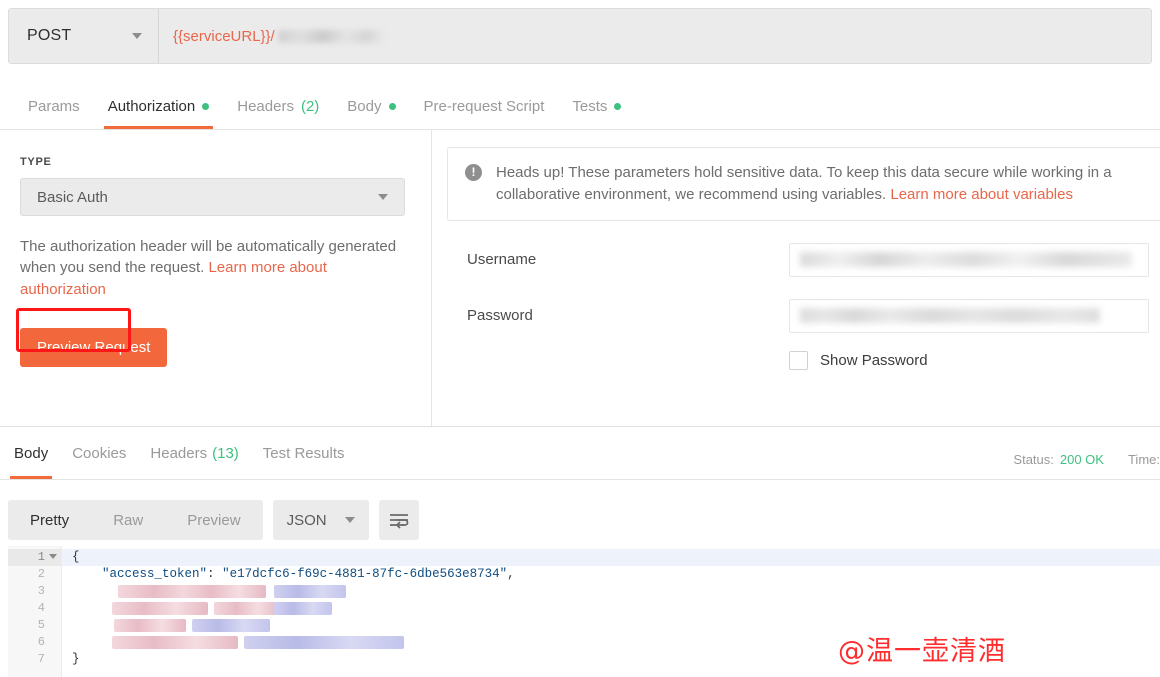 The height and width of the screenshot is (677, 1160). I want to click on response-tab-headers: Headers (13), so click(194, 453).